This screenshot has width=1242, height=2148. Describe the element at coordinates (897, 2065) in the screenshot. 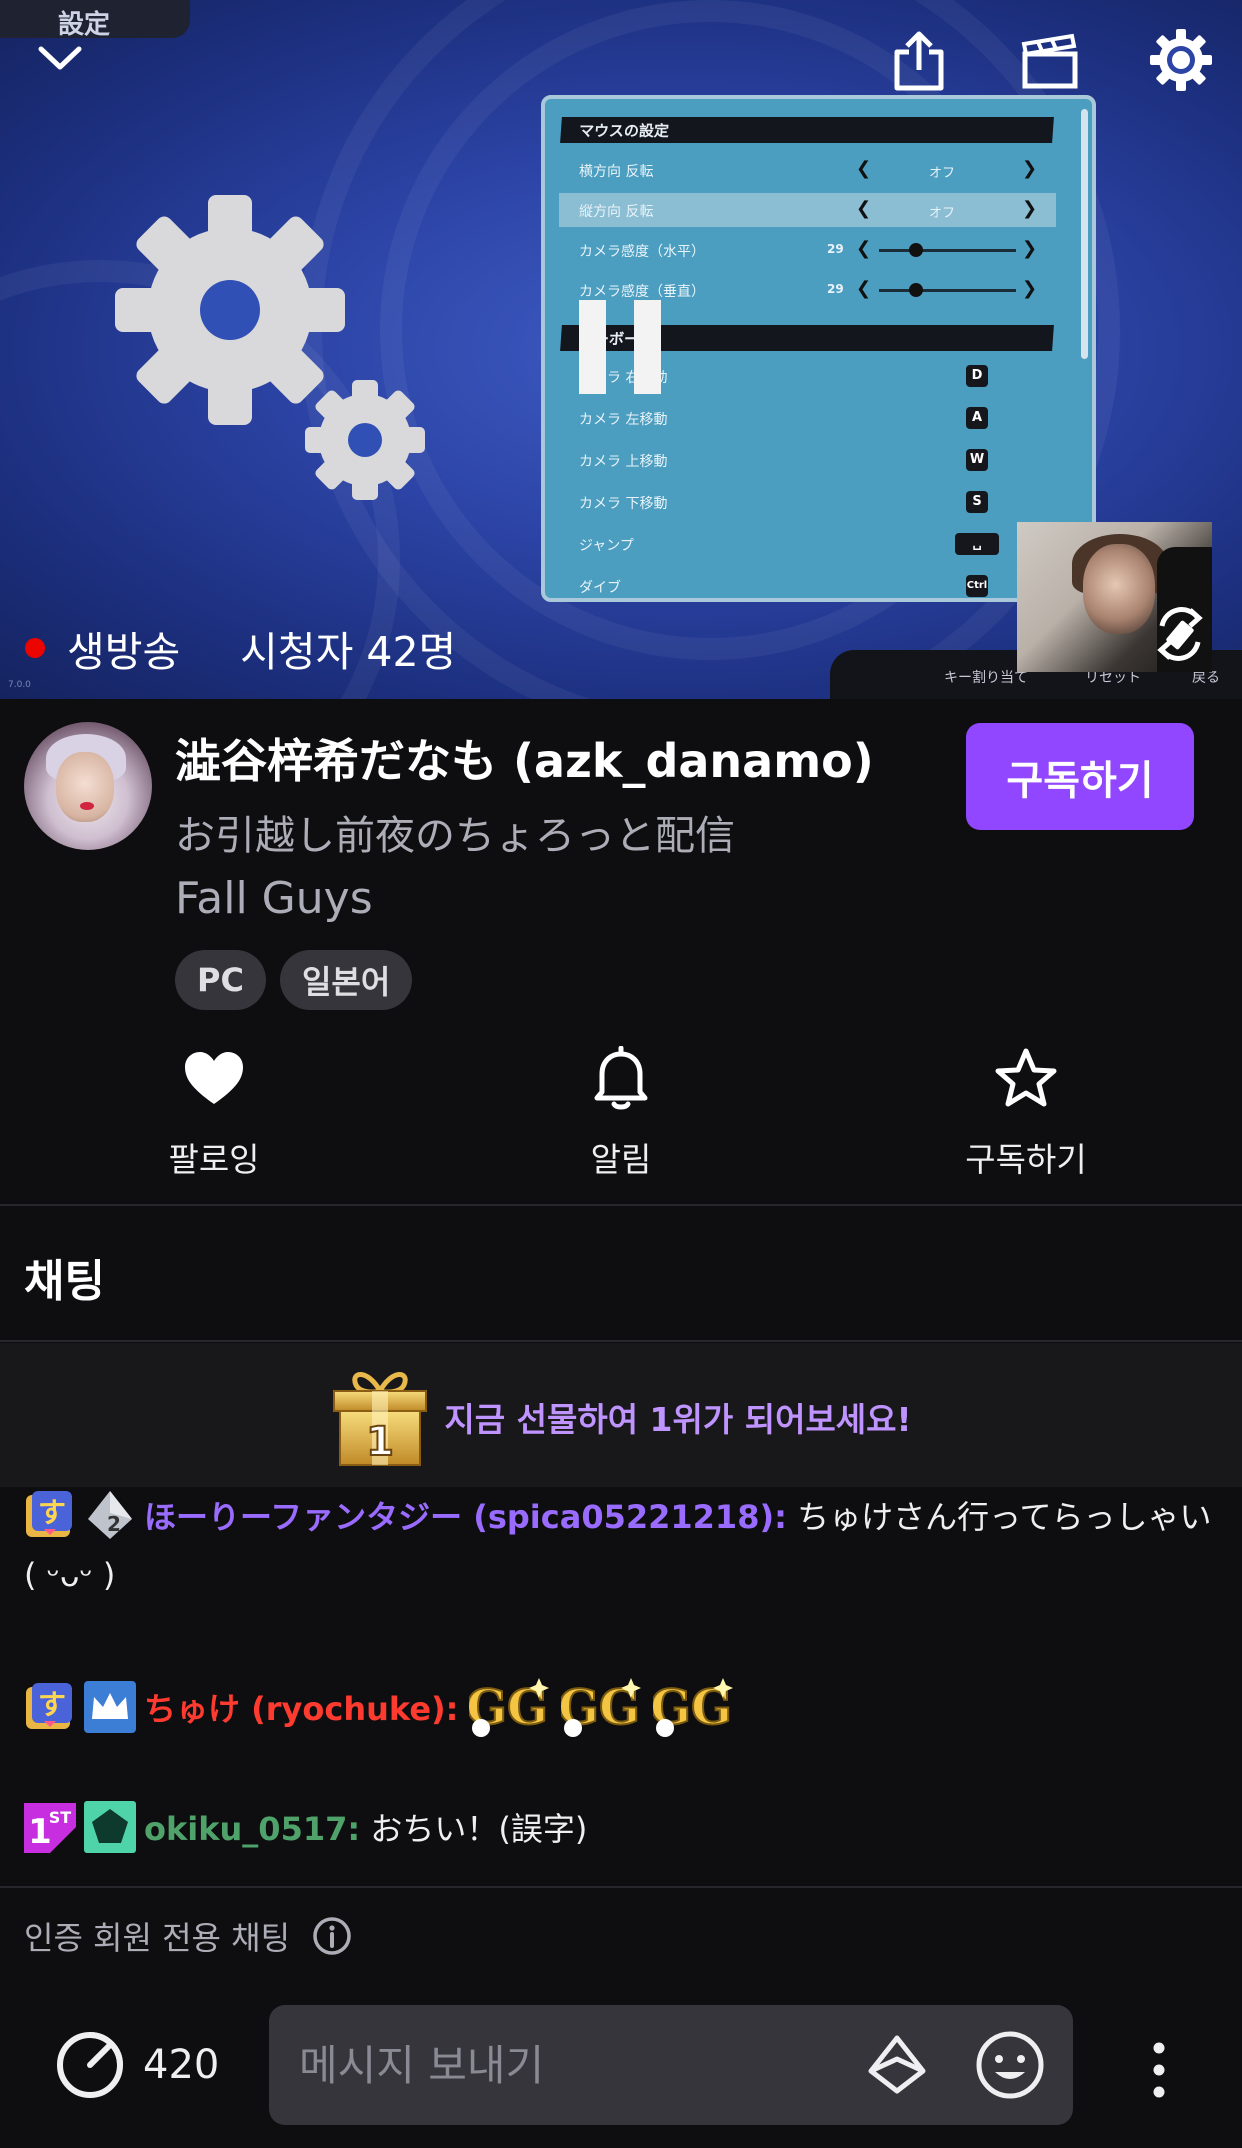

I see `bits-icon` at that location.